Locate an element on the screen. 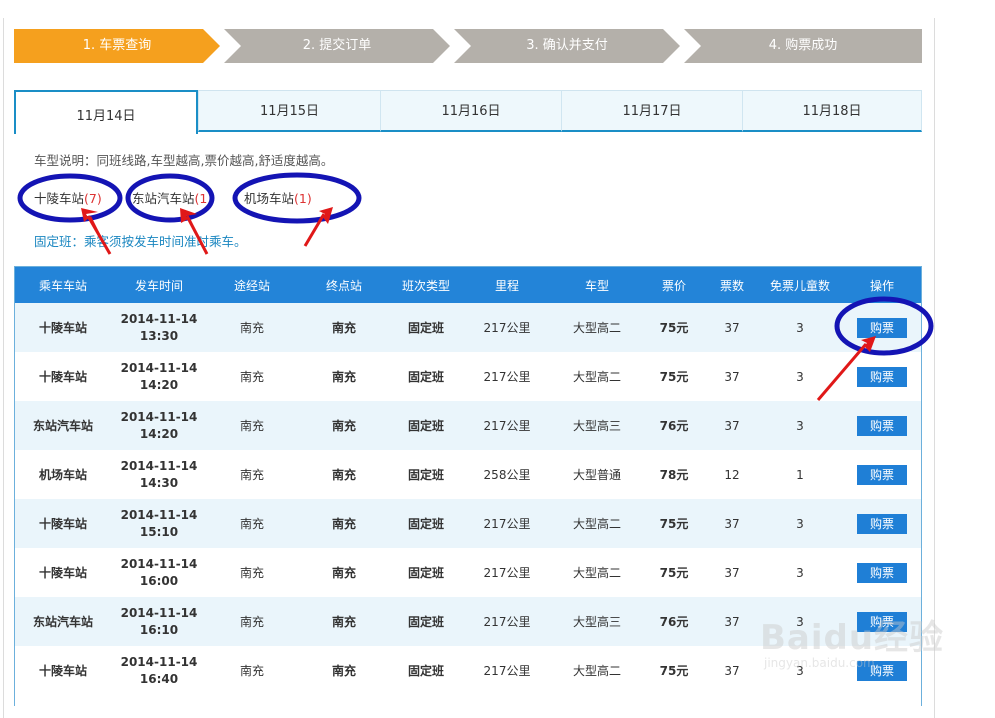 The image size is (995, 718). station-filter-dongzhan: 东站汽车站(1) is located at coordinates (172, 197).